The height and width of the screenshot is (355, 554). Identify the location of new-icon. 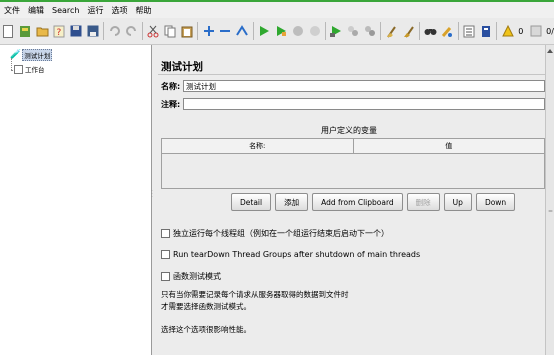
(8, 31).